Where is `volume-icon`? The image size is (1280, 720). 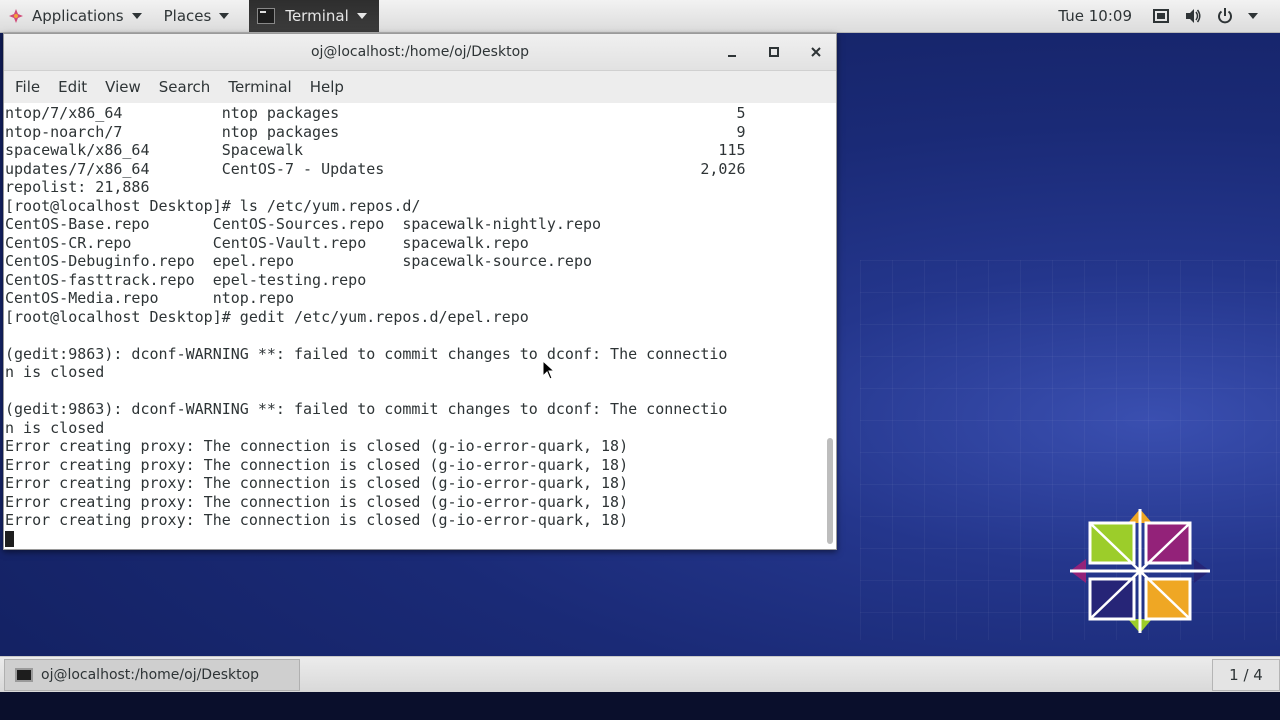
volume-icon is located at coordinates (1193, 16).